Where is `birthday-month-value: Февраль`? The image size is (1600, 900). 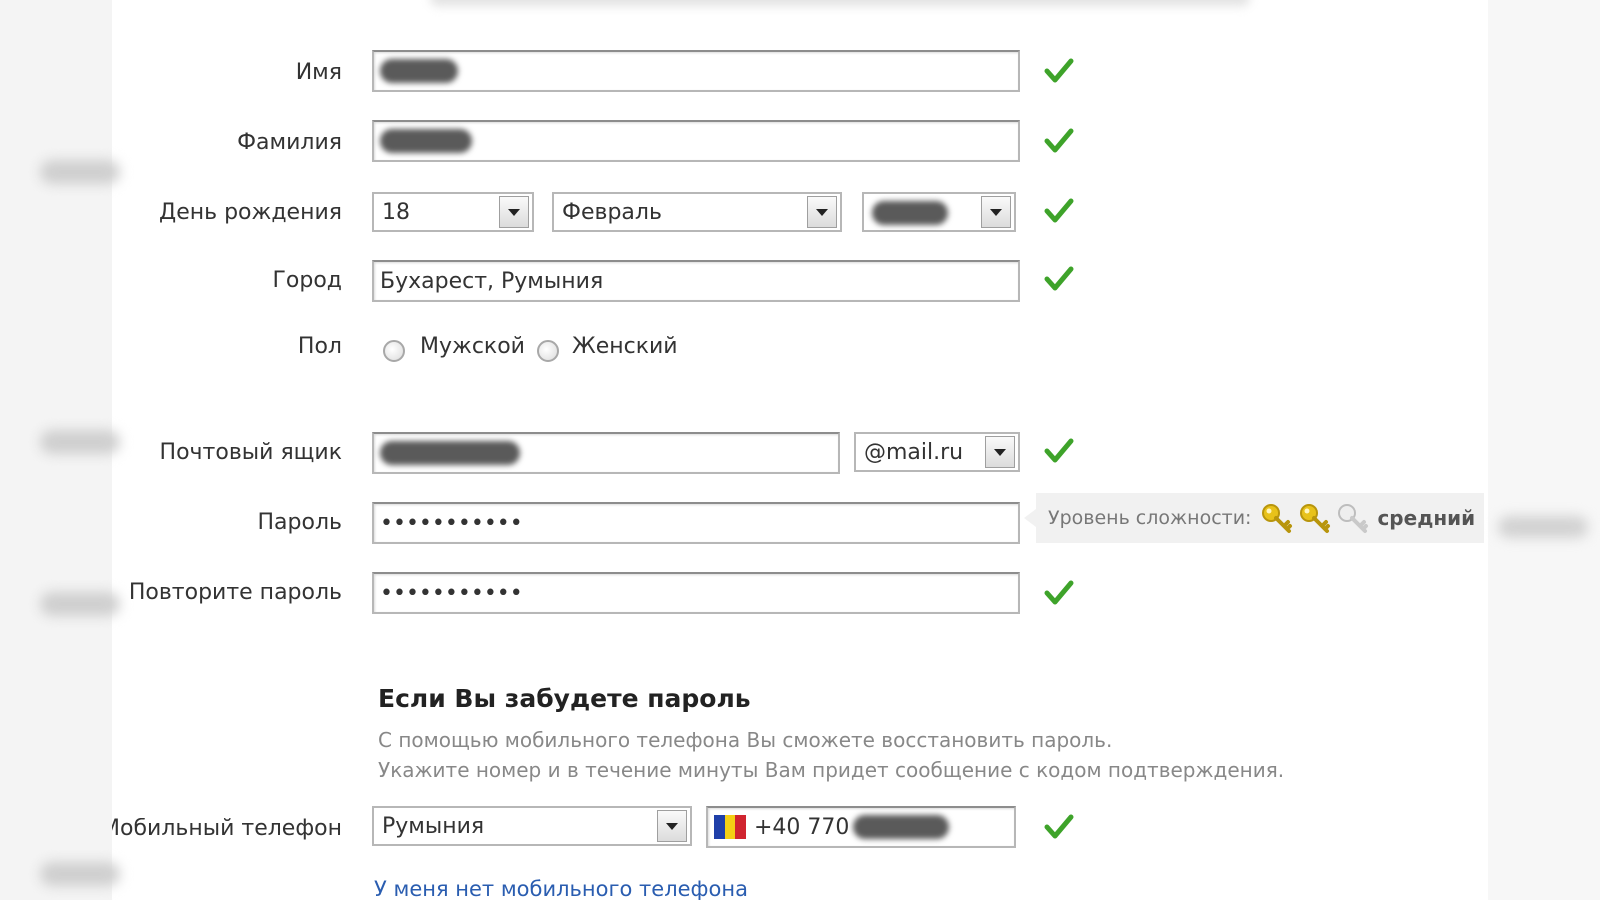 birthday-month-value: Февраль is located at coordinates (612, 212).